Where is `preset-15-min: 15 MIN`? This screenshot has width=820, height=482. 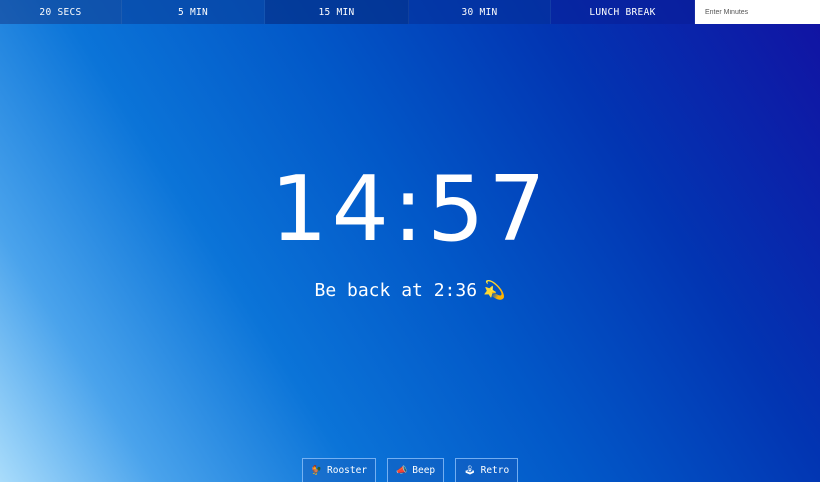 preset-15-min: 15 MIN is located at coordinates (337, 12).